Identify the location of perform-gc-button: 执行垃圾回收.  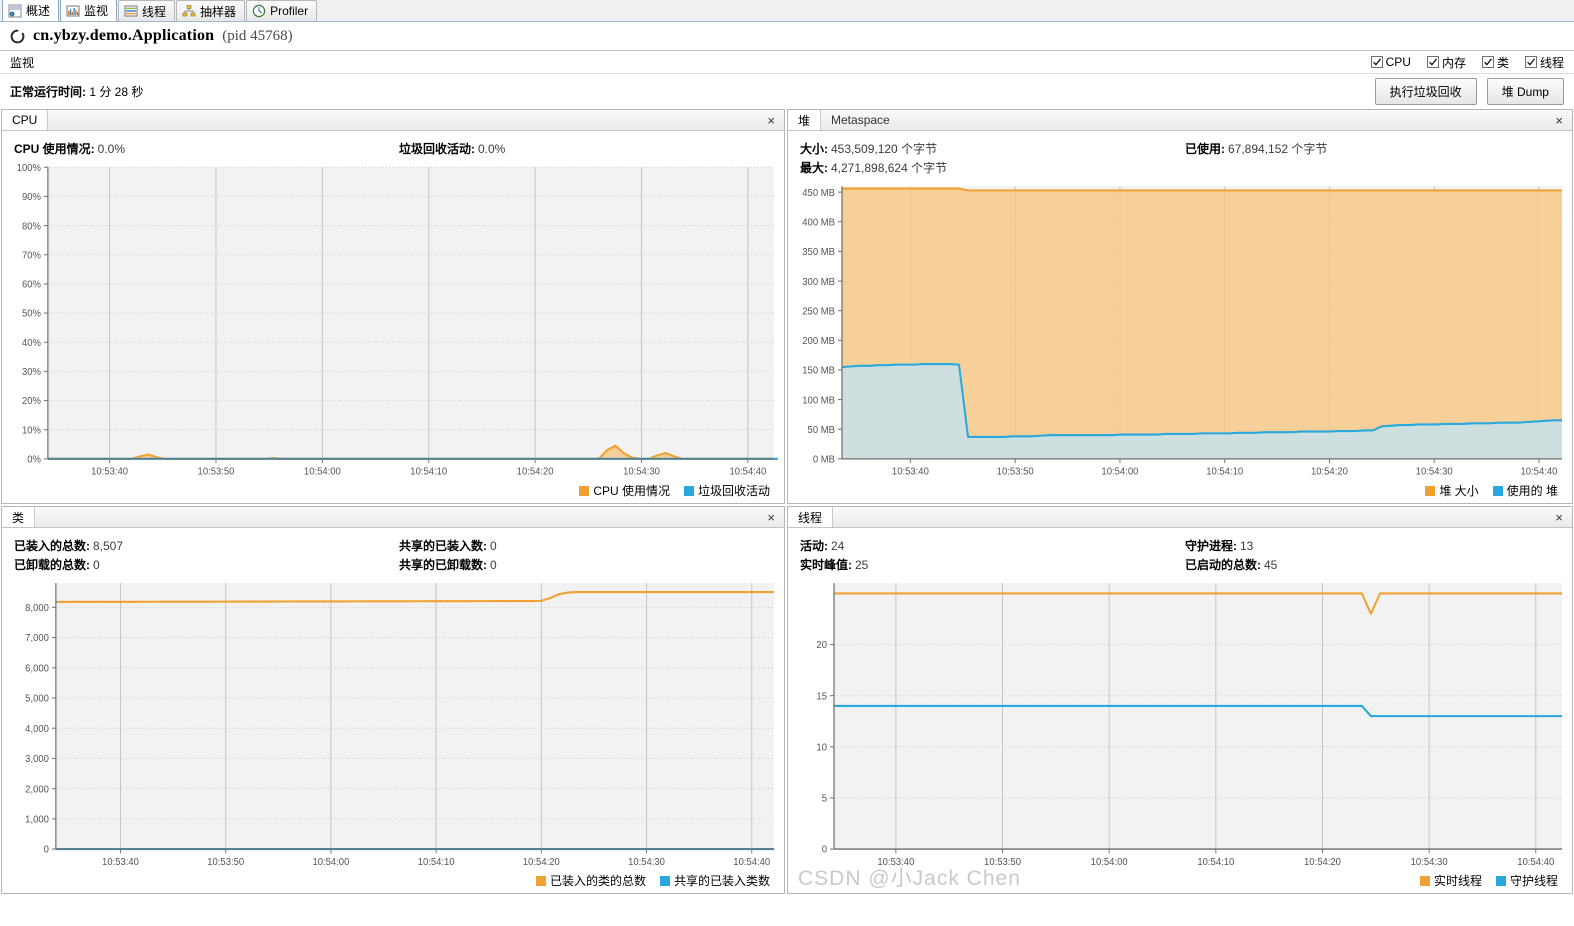
(1425, 91).